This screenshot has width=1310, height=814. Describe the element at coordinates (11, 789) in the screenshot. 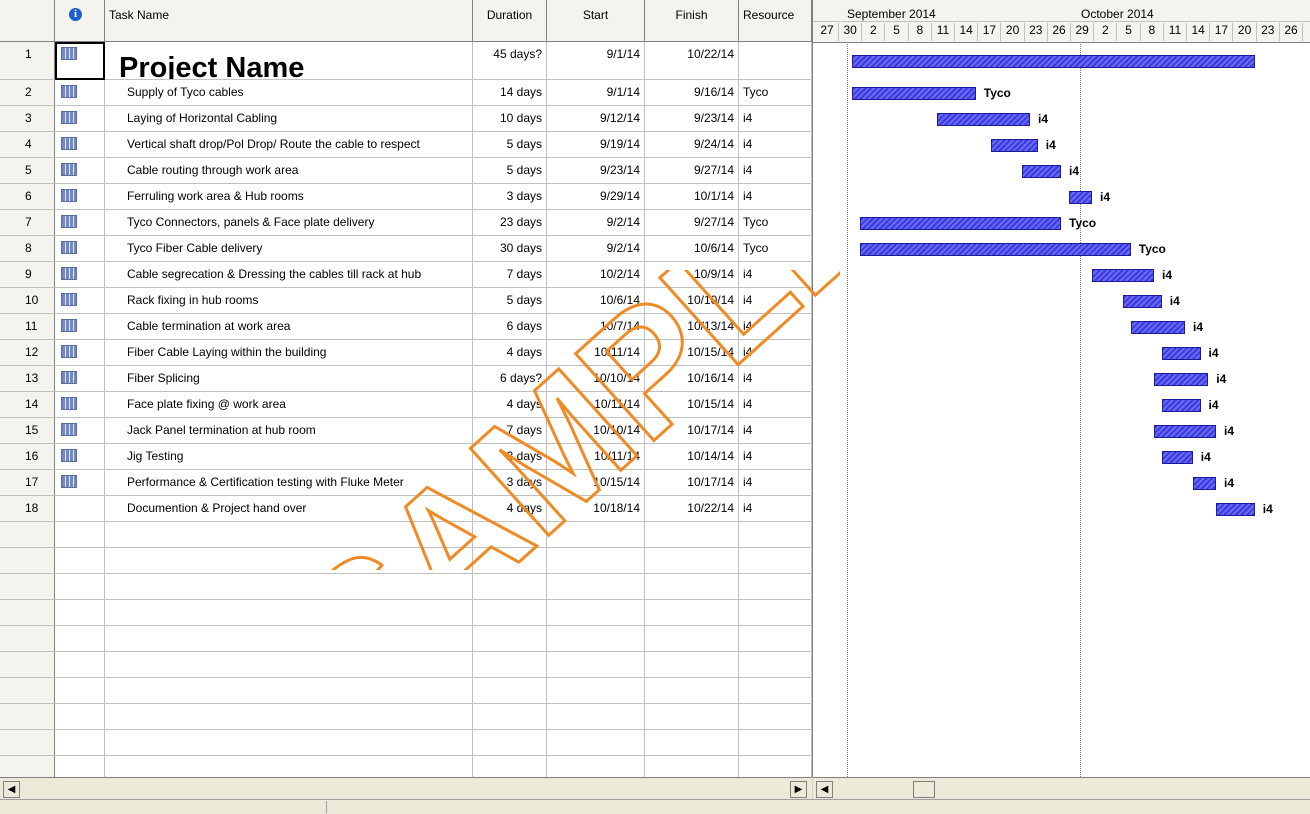

I see `scroll-left-button: ◀` at that location.